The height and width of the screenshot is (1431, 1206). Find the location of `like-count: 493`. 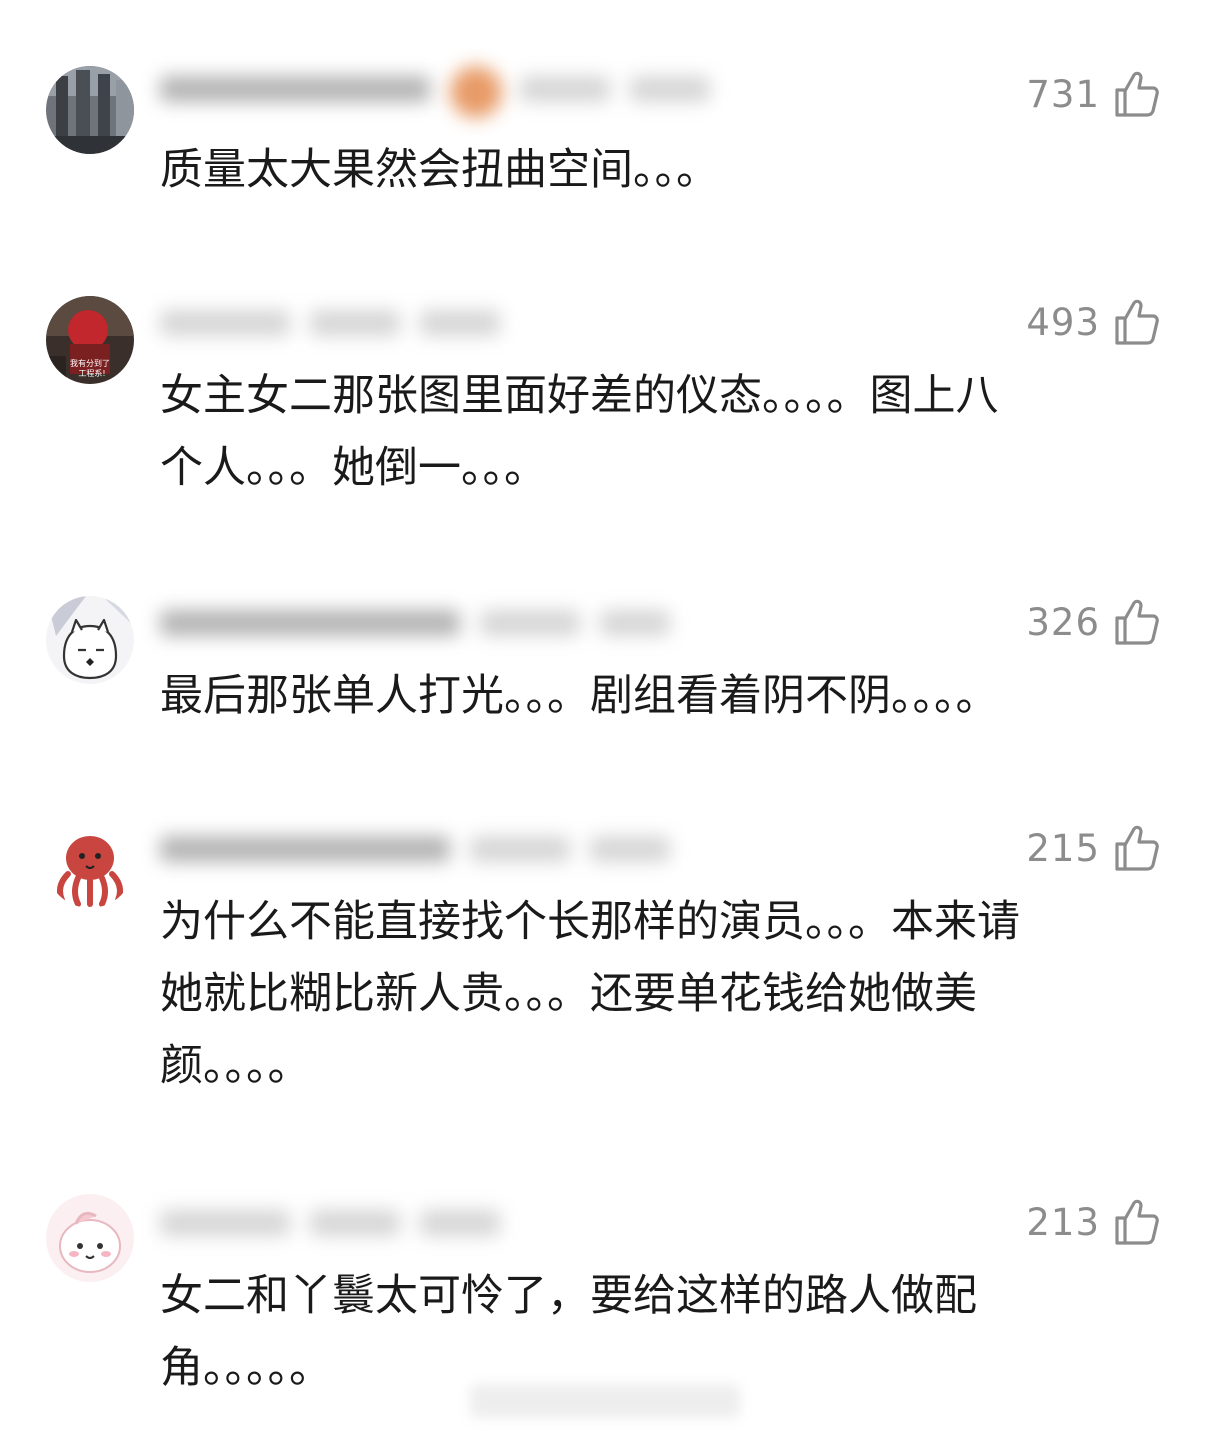

like-count: 493 is located at coordinates (1063, 322).